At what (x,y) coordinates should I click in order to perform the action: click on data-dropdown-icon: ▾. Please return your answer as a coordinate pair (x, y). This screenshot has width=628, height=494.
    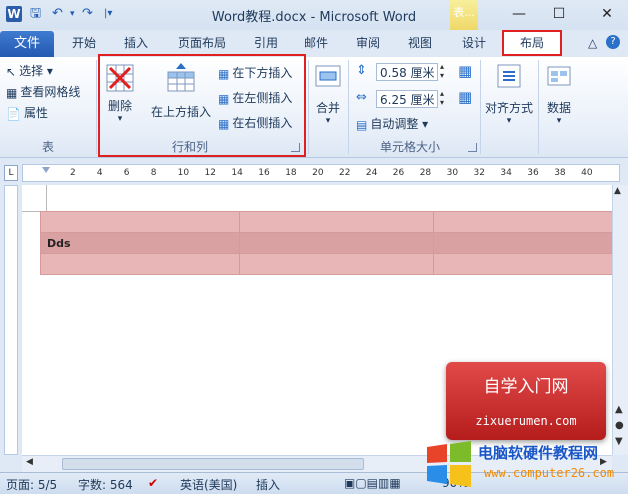
    Looking at the image, I should click on (559, 121).